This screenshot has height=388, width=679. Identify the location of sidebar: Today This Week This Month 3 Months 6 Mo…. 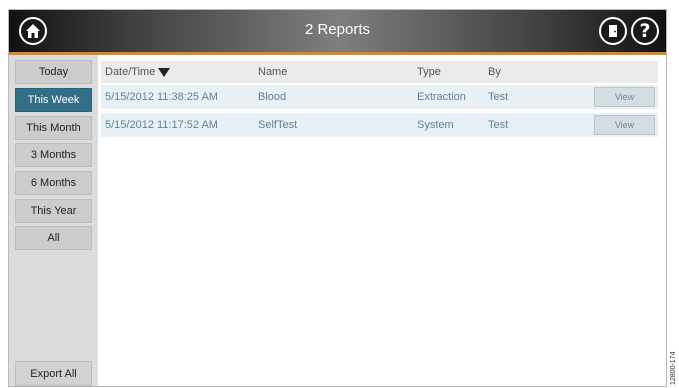
(53, 220).